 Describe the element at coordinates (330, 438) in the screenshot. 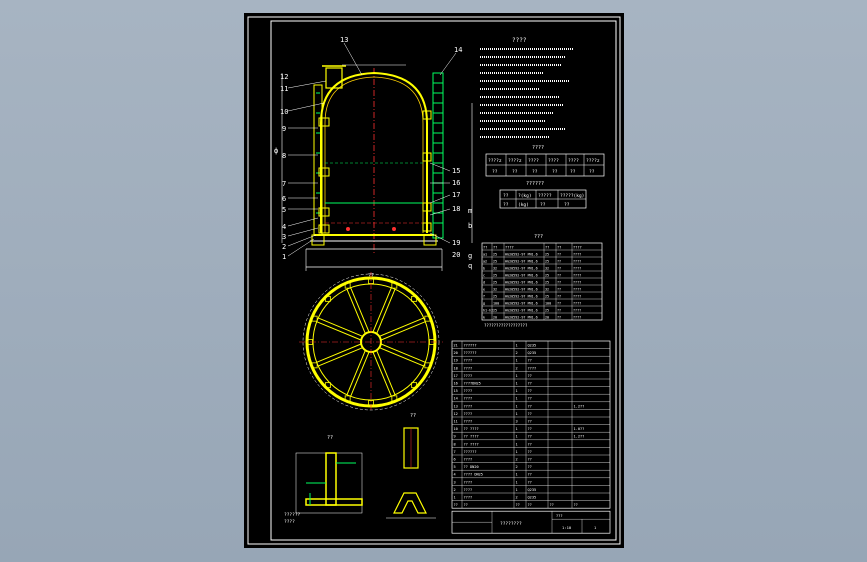

I see `detail-a-label: ??` at that location.